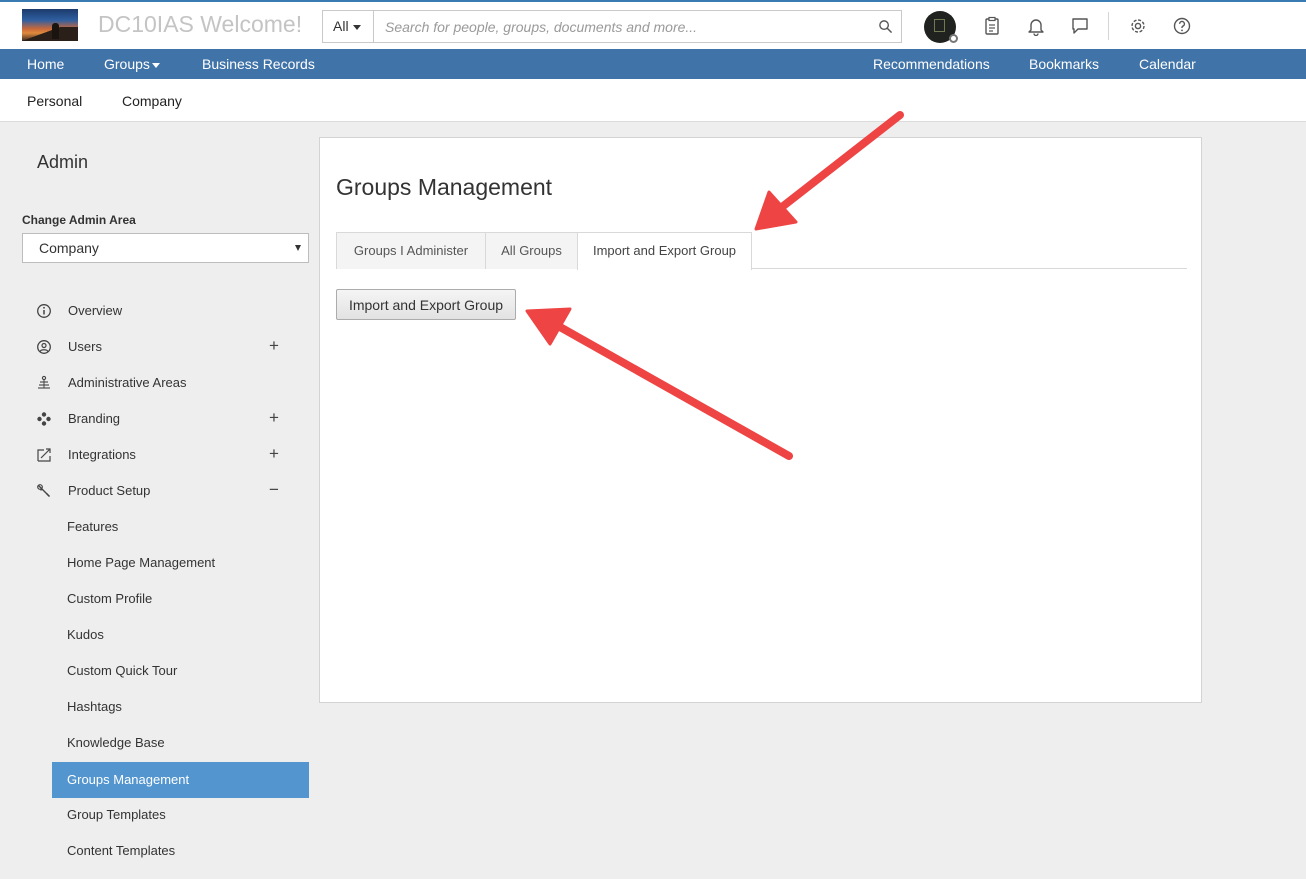  I want to click on sidebar-subitem-label: Group Templates, so click(116, 814).